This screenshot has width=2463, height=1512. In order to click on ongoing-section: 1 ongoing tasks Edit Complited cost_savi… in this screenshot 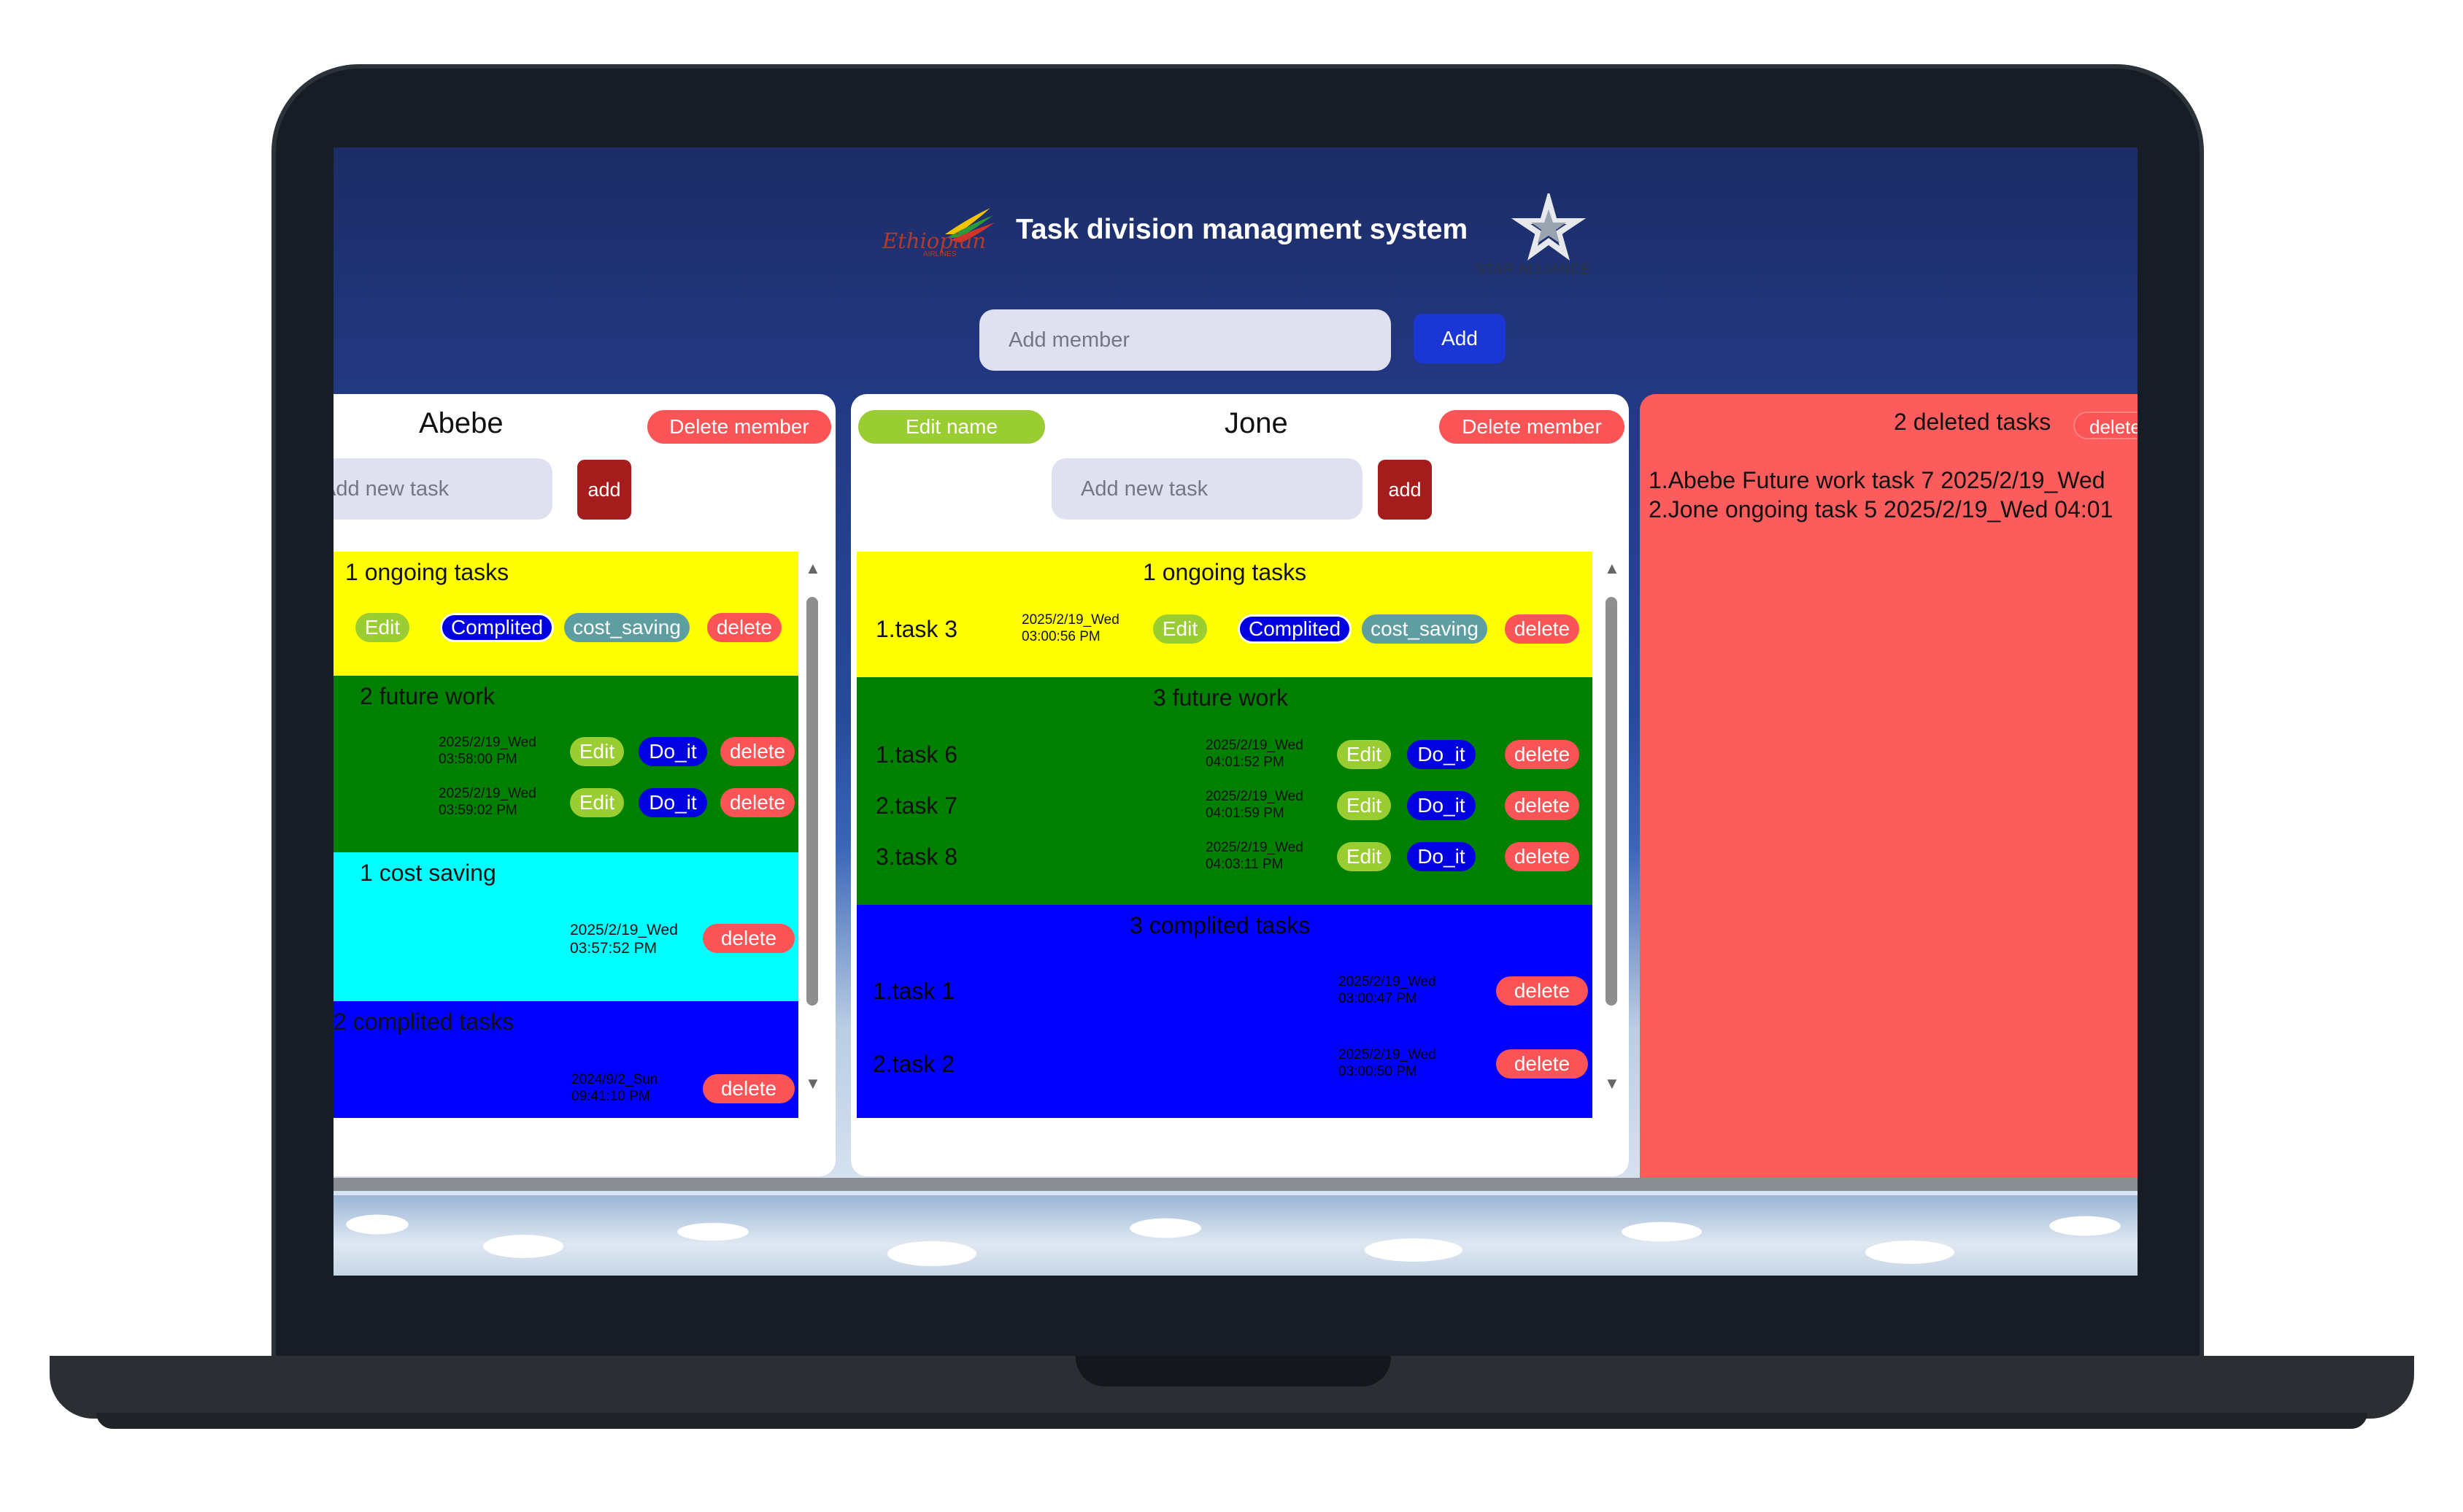, I will do `click(566, 614)`.